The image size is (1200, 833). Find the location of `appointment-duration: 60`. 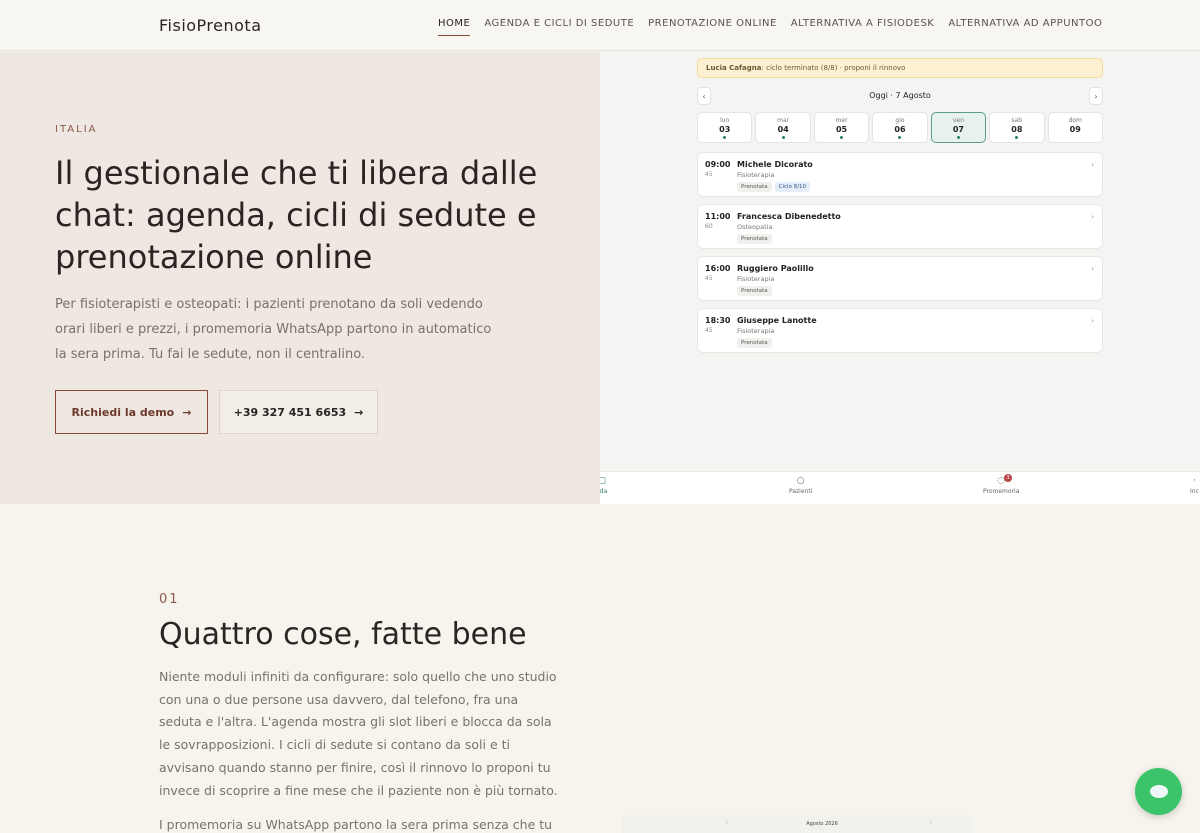

appointment-duration: 60 is located at coordinates (709, 226).